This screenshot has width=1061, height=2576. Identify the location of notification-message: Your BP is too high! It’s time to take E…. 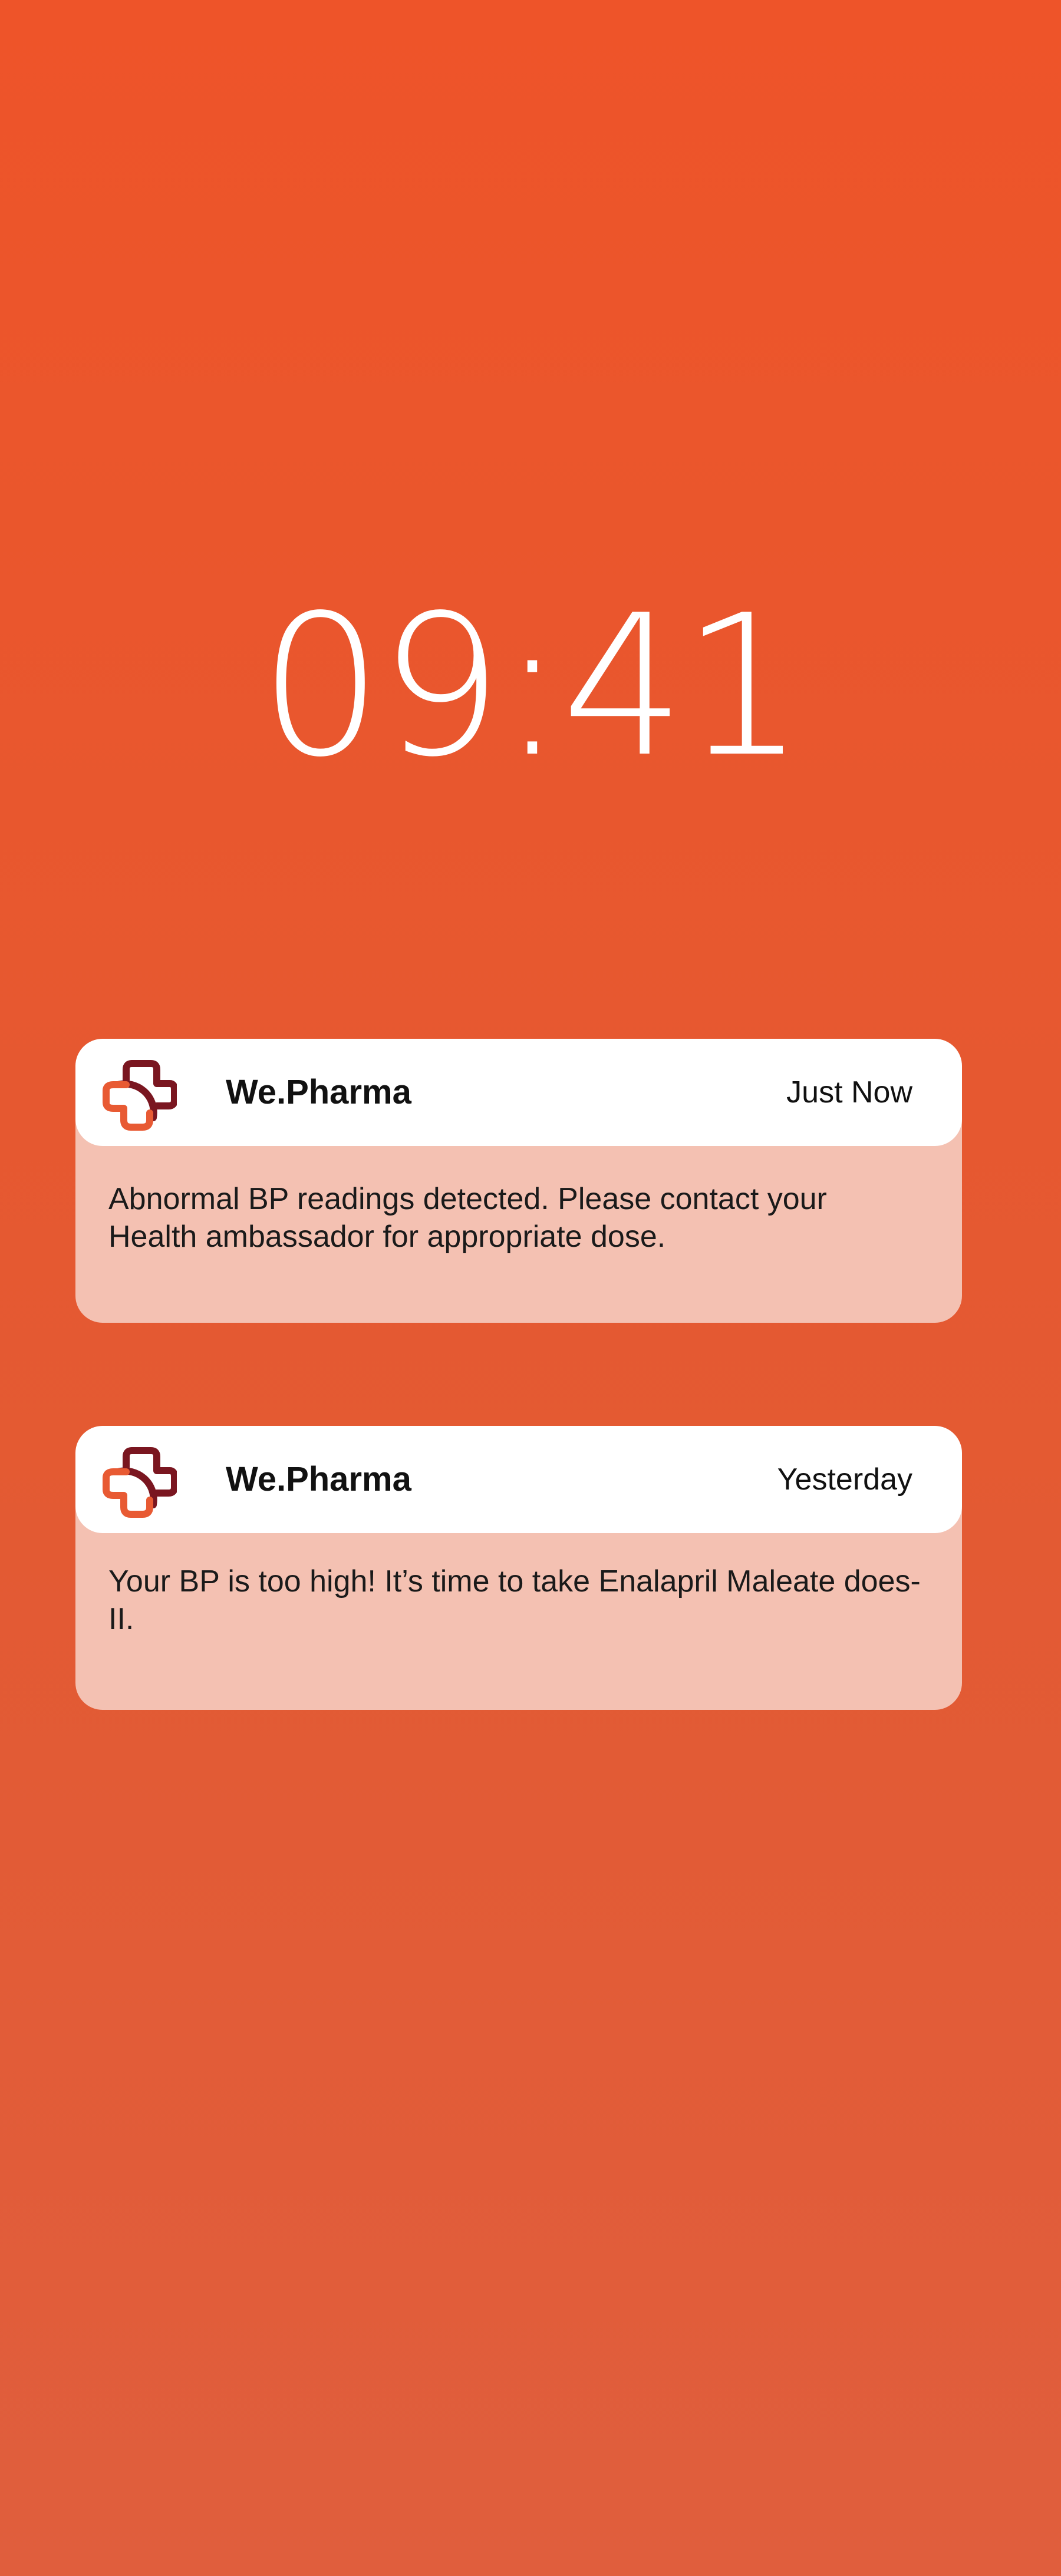
(514, 1600).